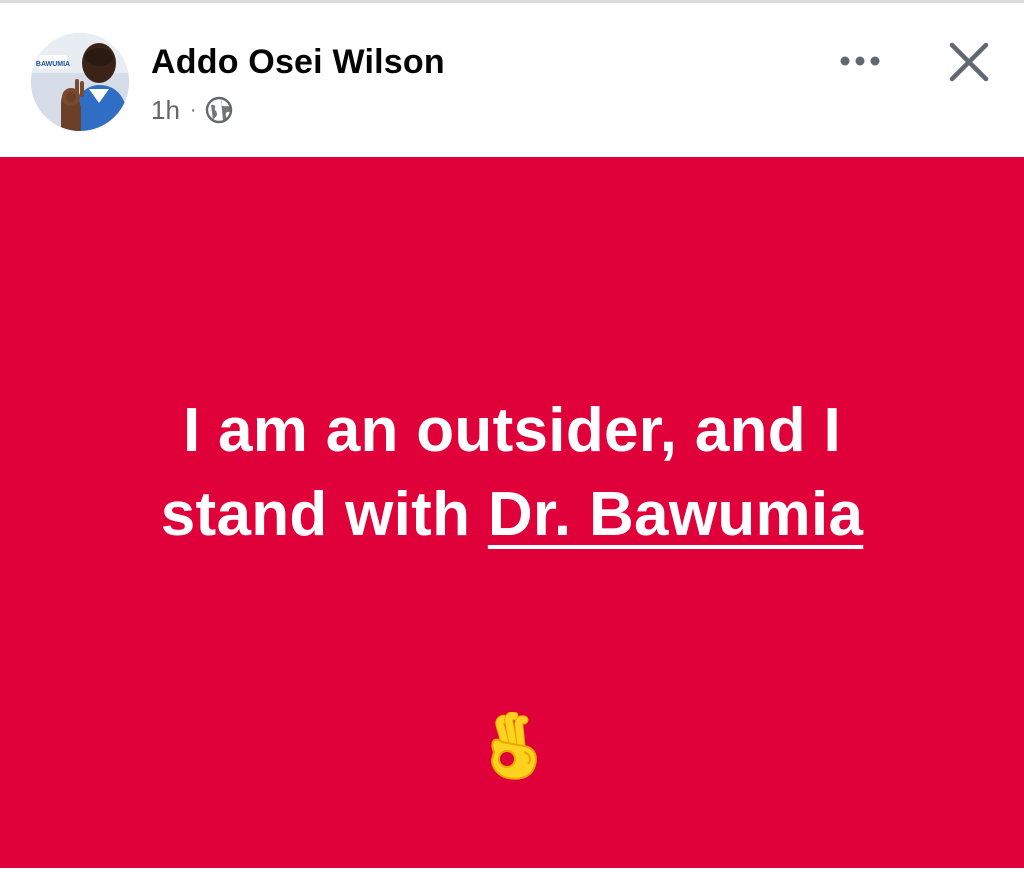  Describe the element at coordinates (512, 746) in the screenshot. I see `ok-hand-emoji` at that location.